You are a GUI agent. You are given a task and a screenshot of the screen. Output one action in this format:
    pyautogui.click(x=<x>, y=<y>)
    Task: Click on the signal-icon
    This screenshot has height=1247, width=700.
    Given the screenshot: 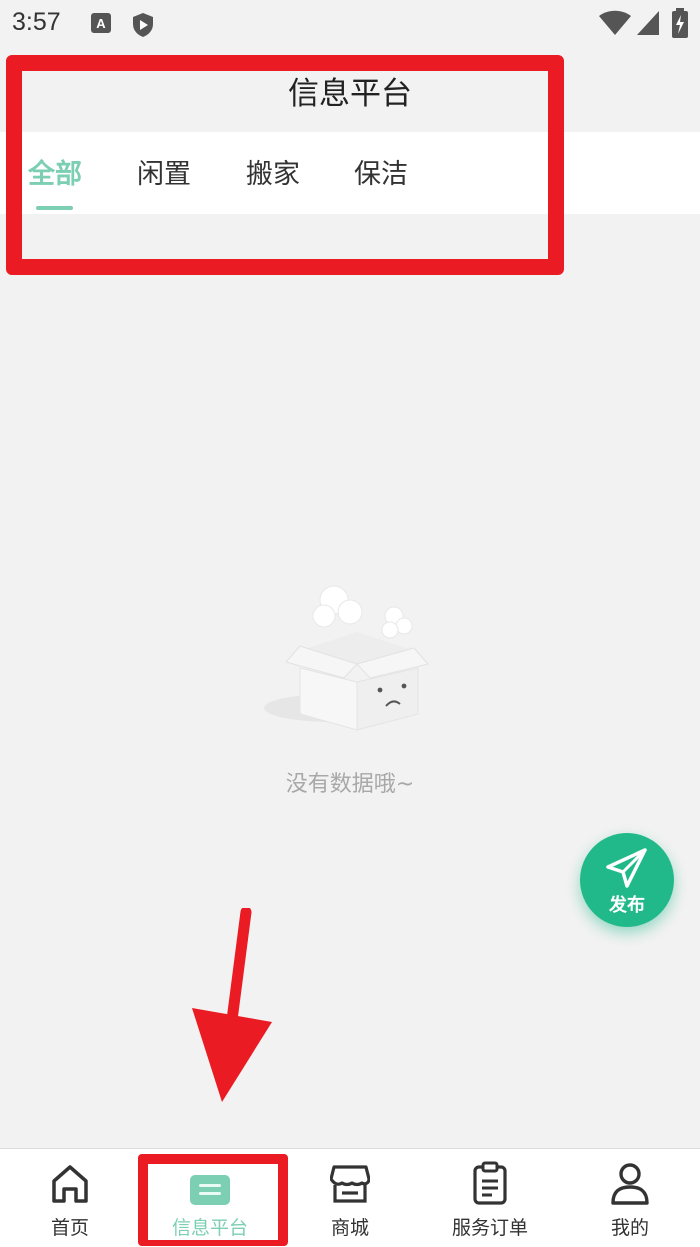 What is the action you would take?
    pyautogui.click(x=648, y=25)
    